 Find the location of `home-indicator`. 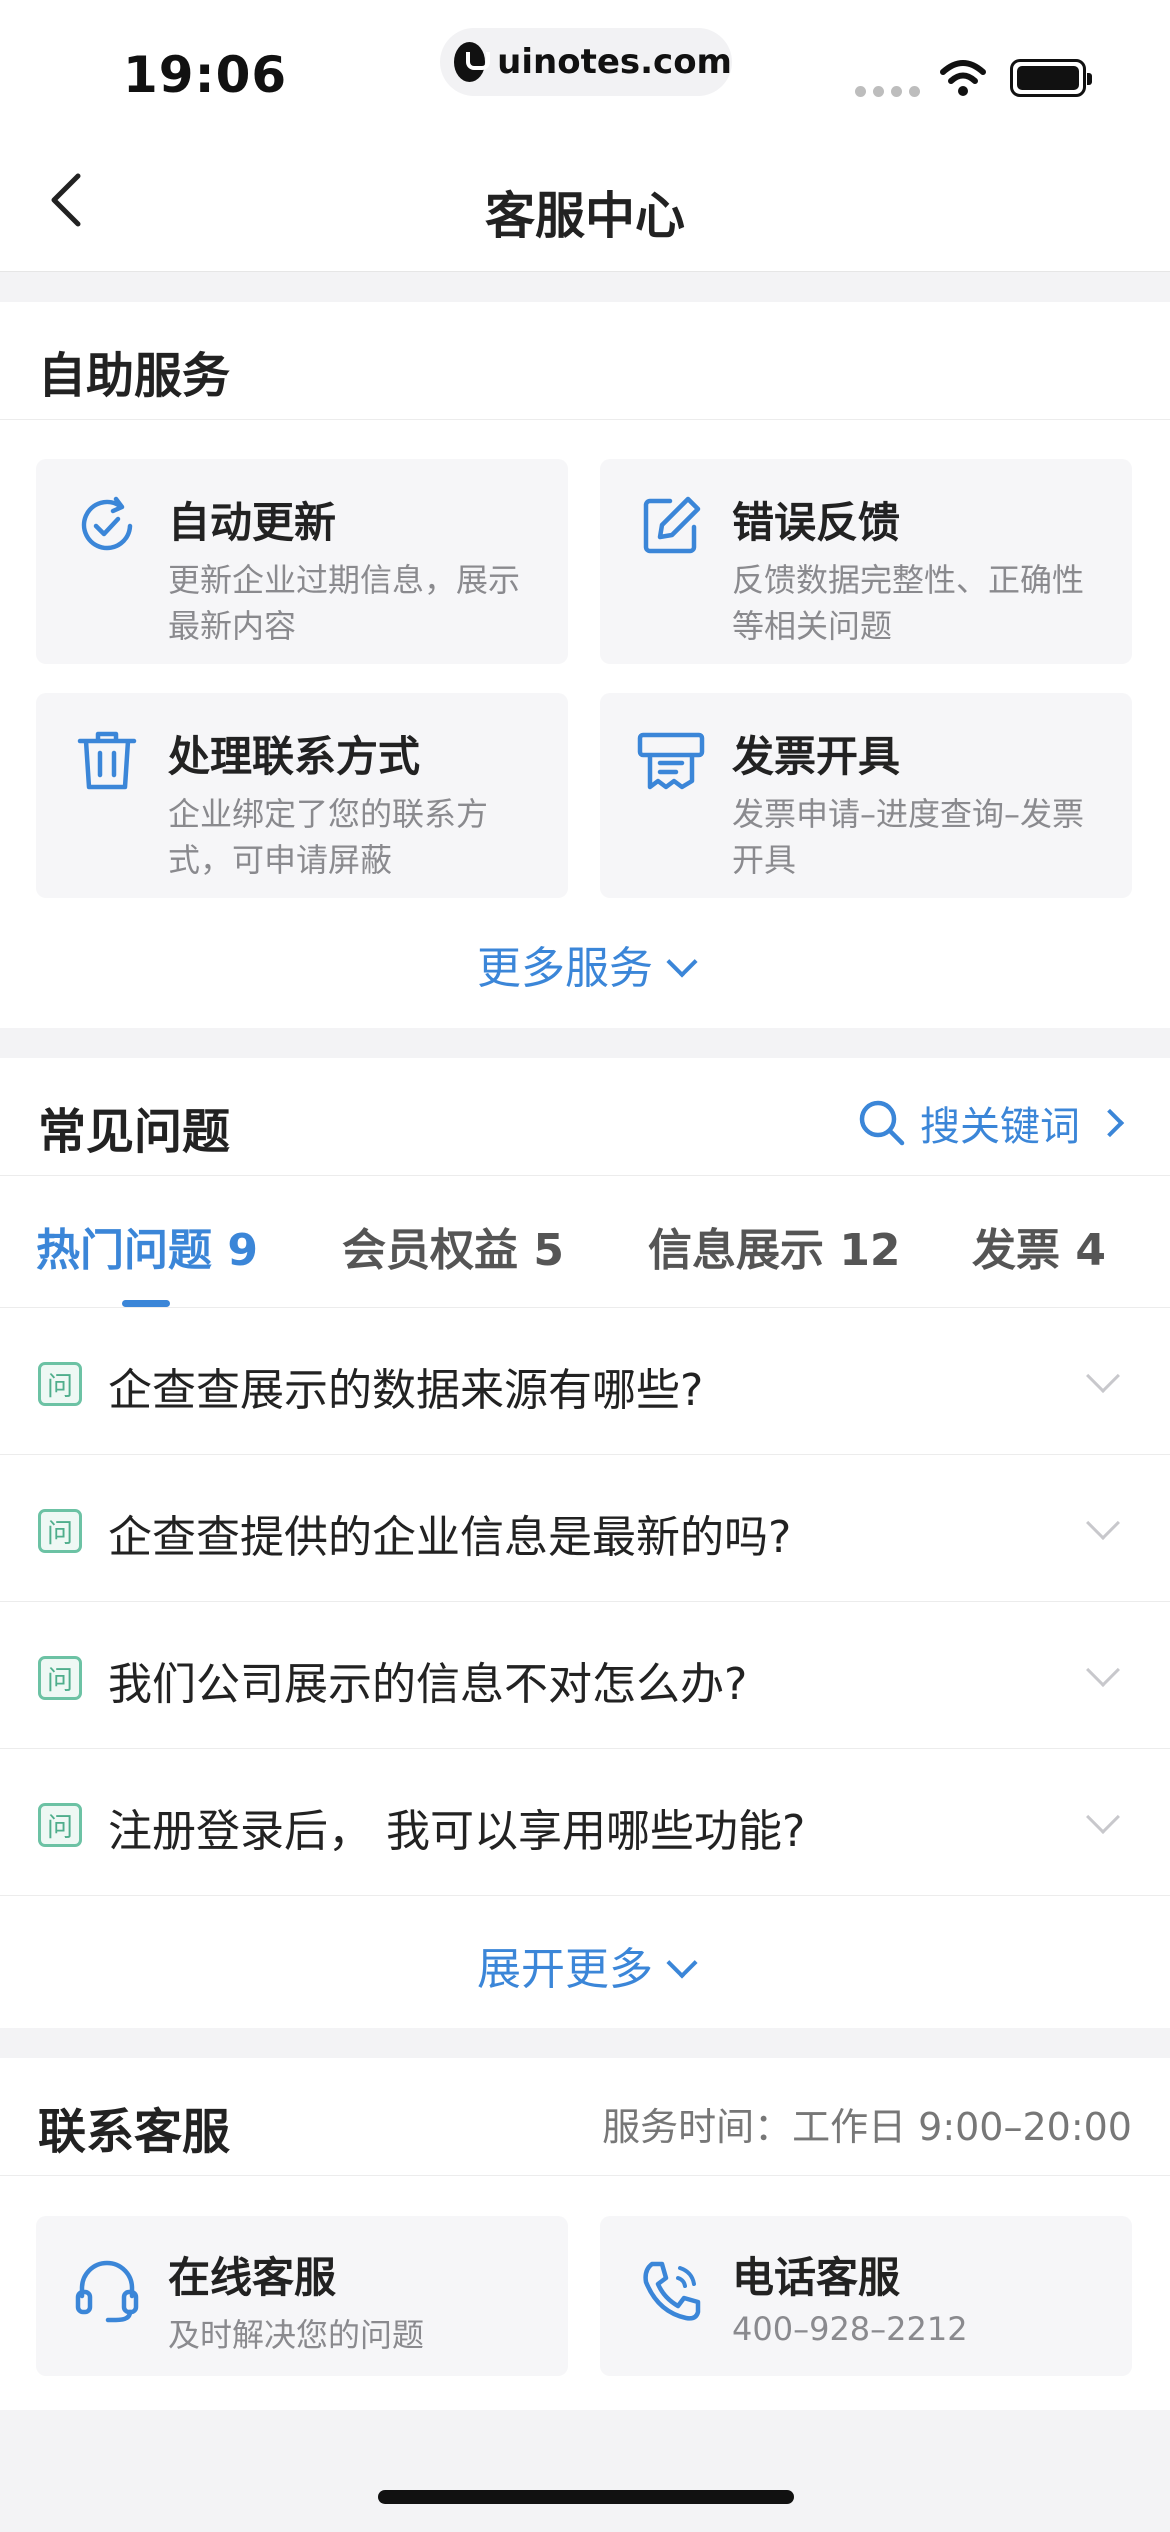

home-indicator is located at coordinates (586, 2497).